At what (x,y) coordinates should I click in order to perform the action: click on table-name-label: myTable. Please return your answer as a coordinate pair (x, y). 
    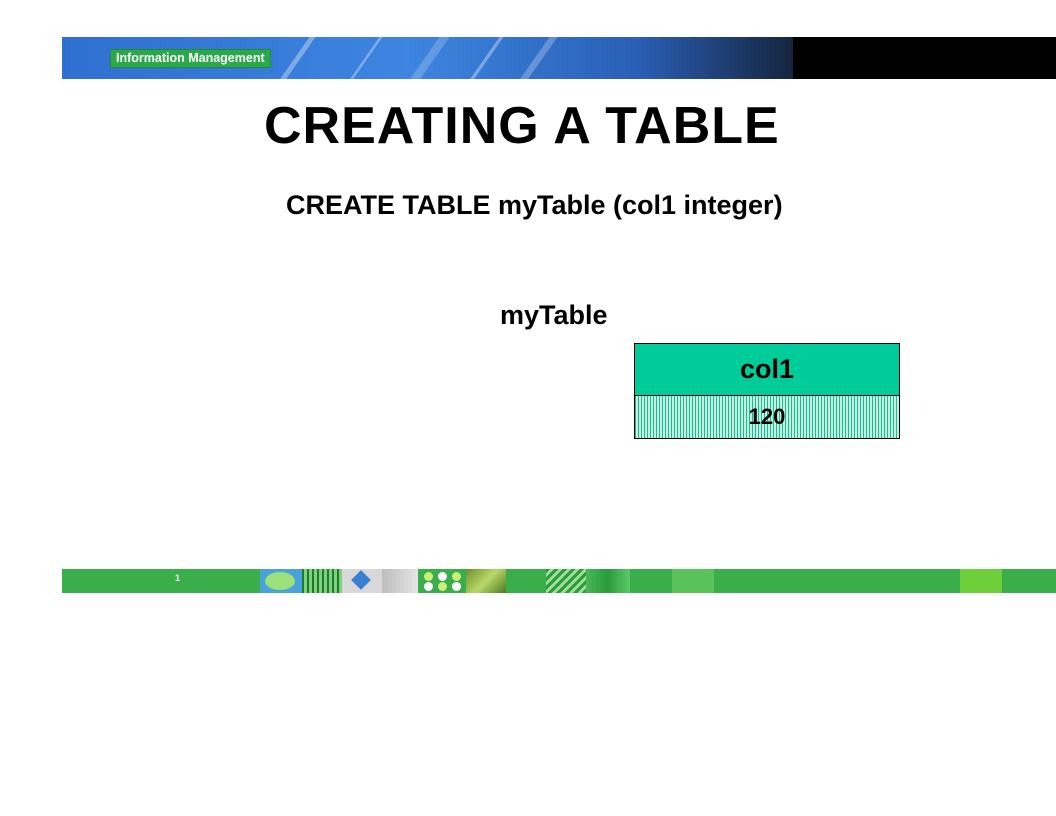
    Looking at the image, I should click on (554, 315).